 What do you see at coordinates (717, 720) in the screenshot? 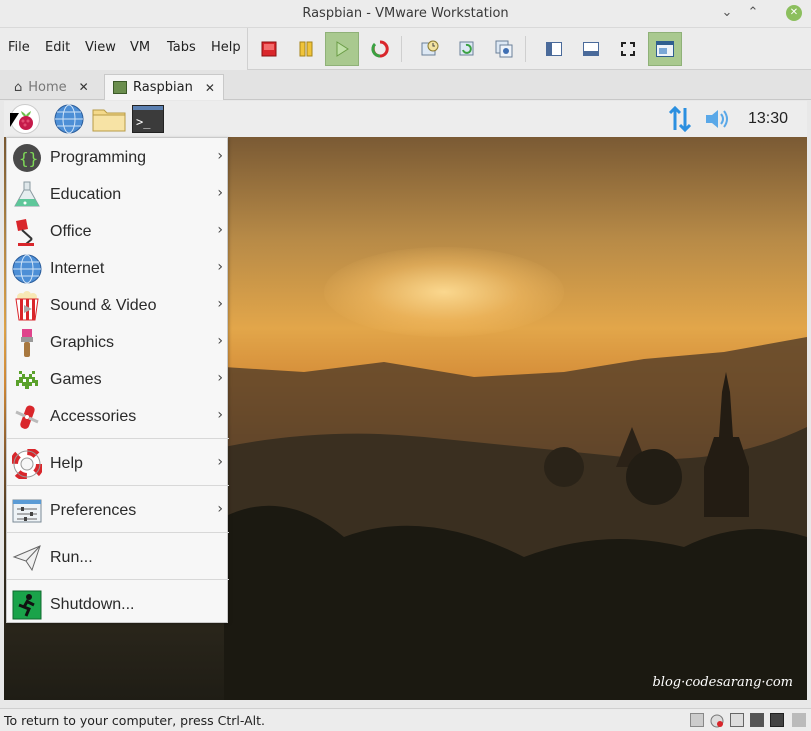
I see `cd-drive-icon` at bounding box center [717, 720].